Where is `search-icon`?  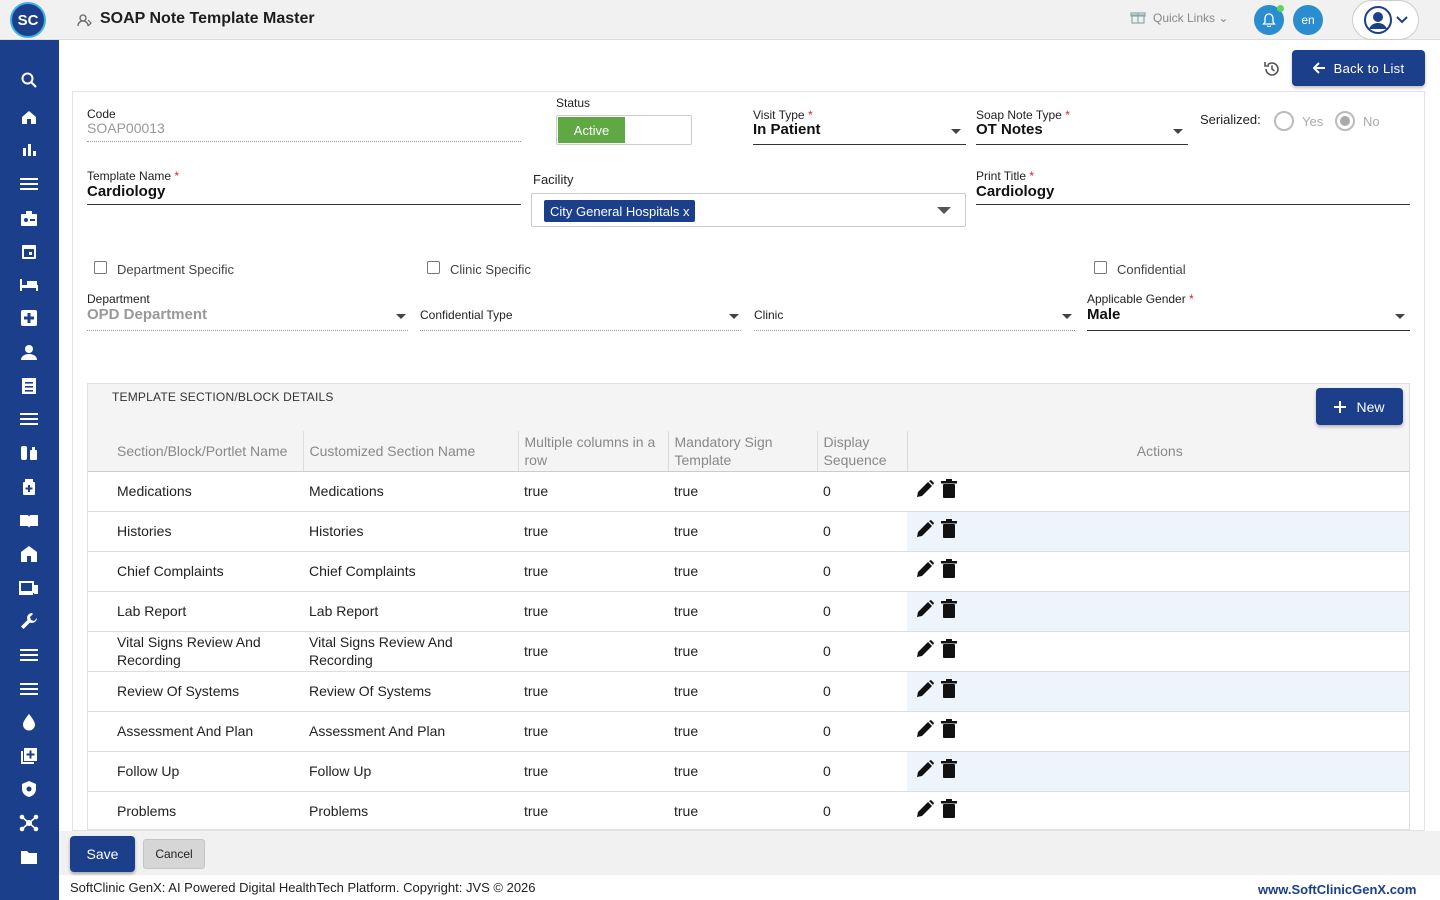
search-icon is located at coordinates (29, 80).